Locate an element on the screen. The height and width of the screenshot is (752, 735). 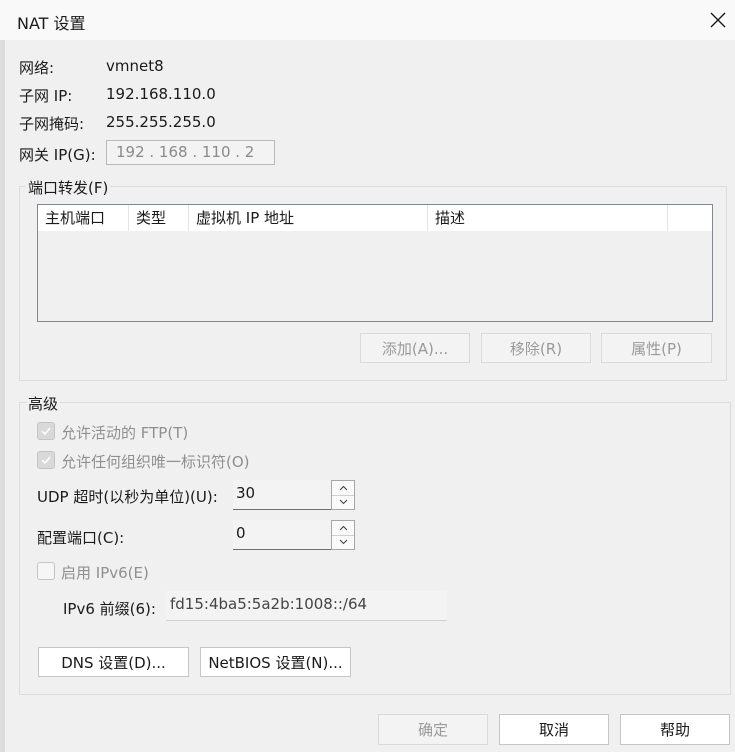
ipv6-prefix-label: IPv6 前缀(6): is located at coordinates (109, 609).